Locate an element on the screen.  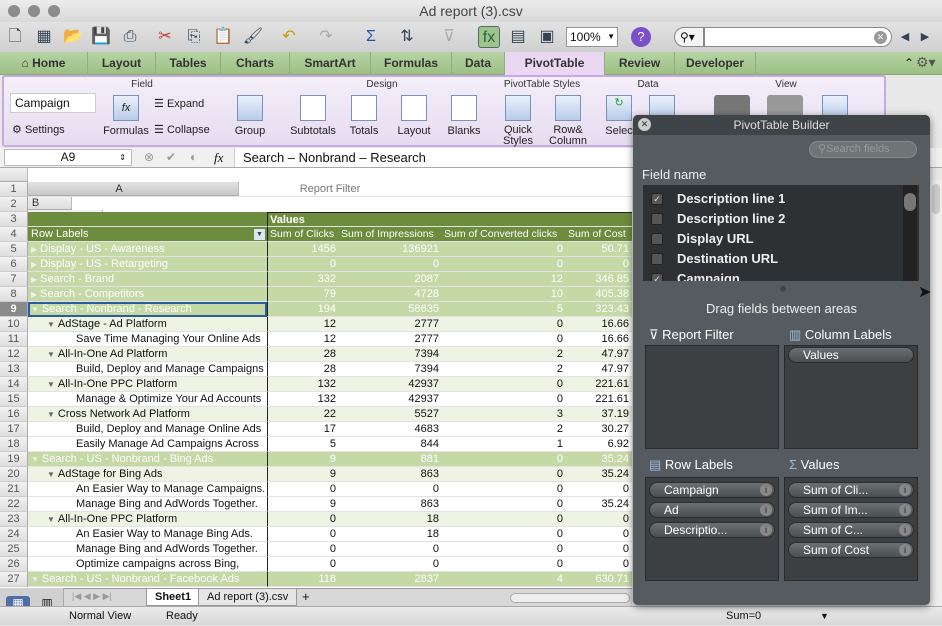
zoom-select: 100% ▼ is located at coordinates (592, 37).